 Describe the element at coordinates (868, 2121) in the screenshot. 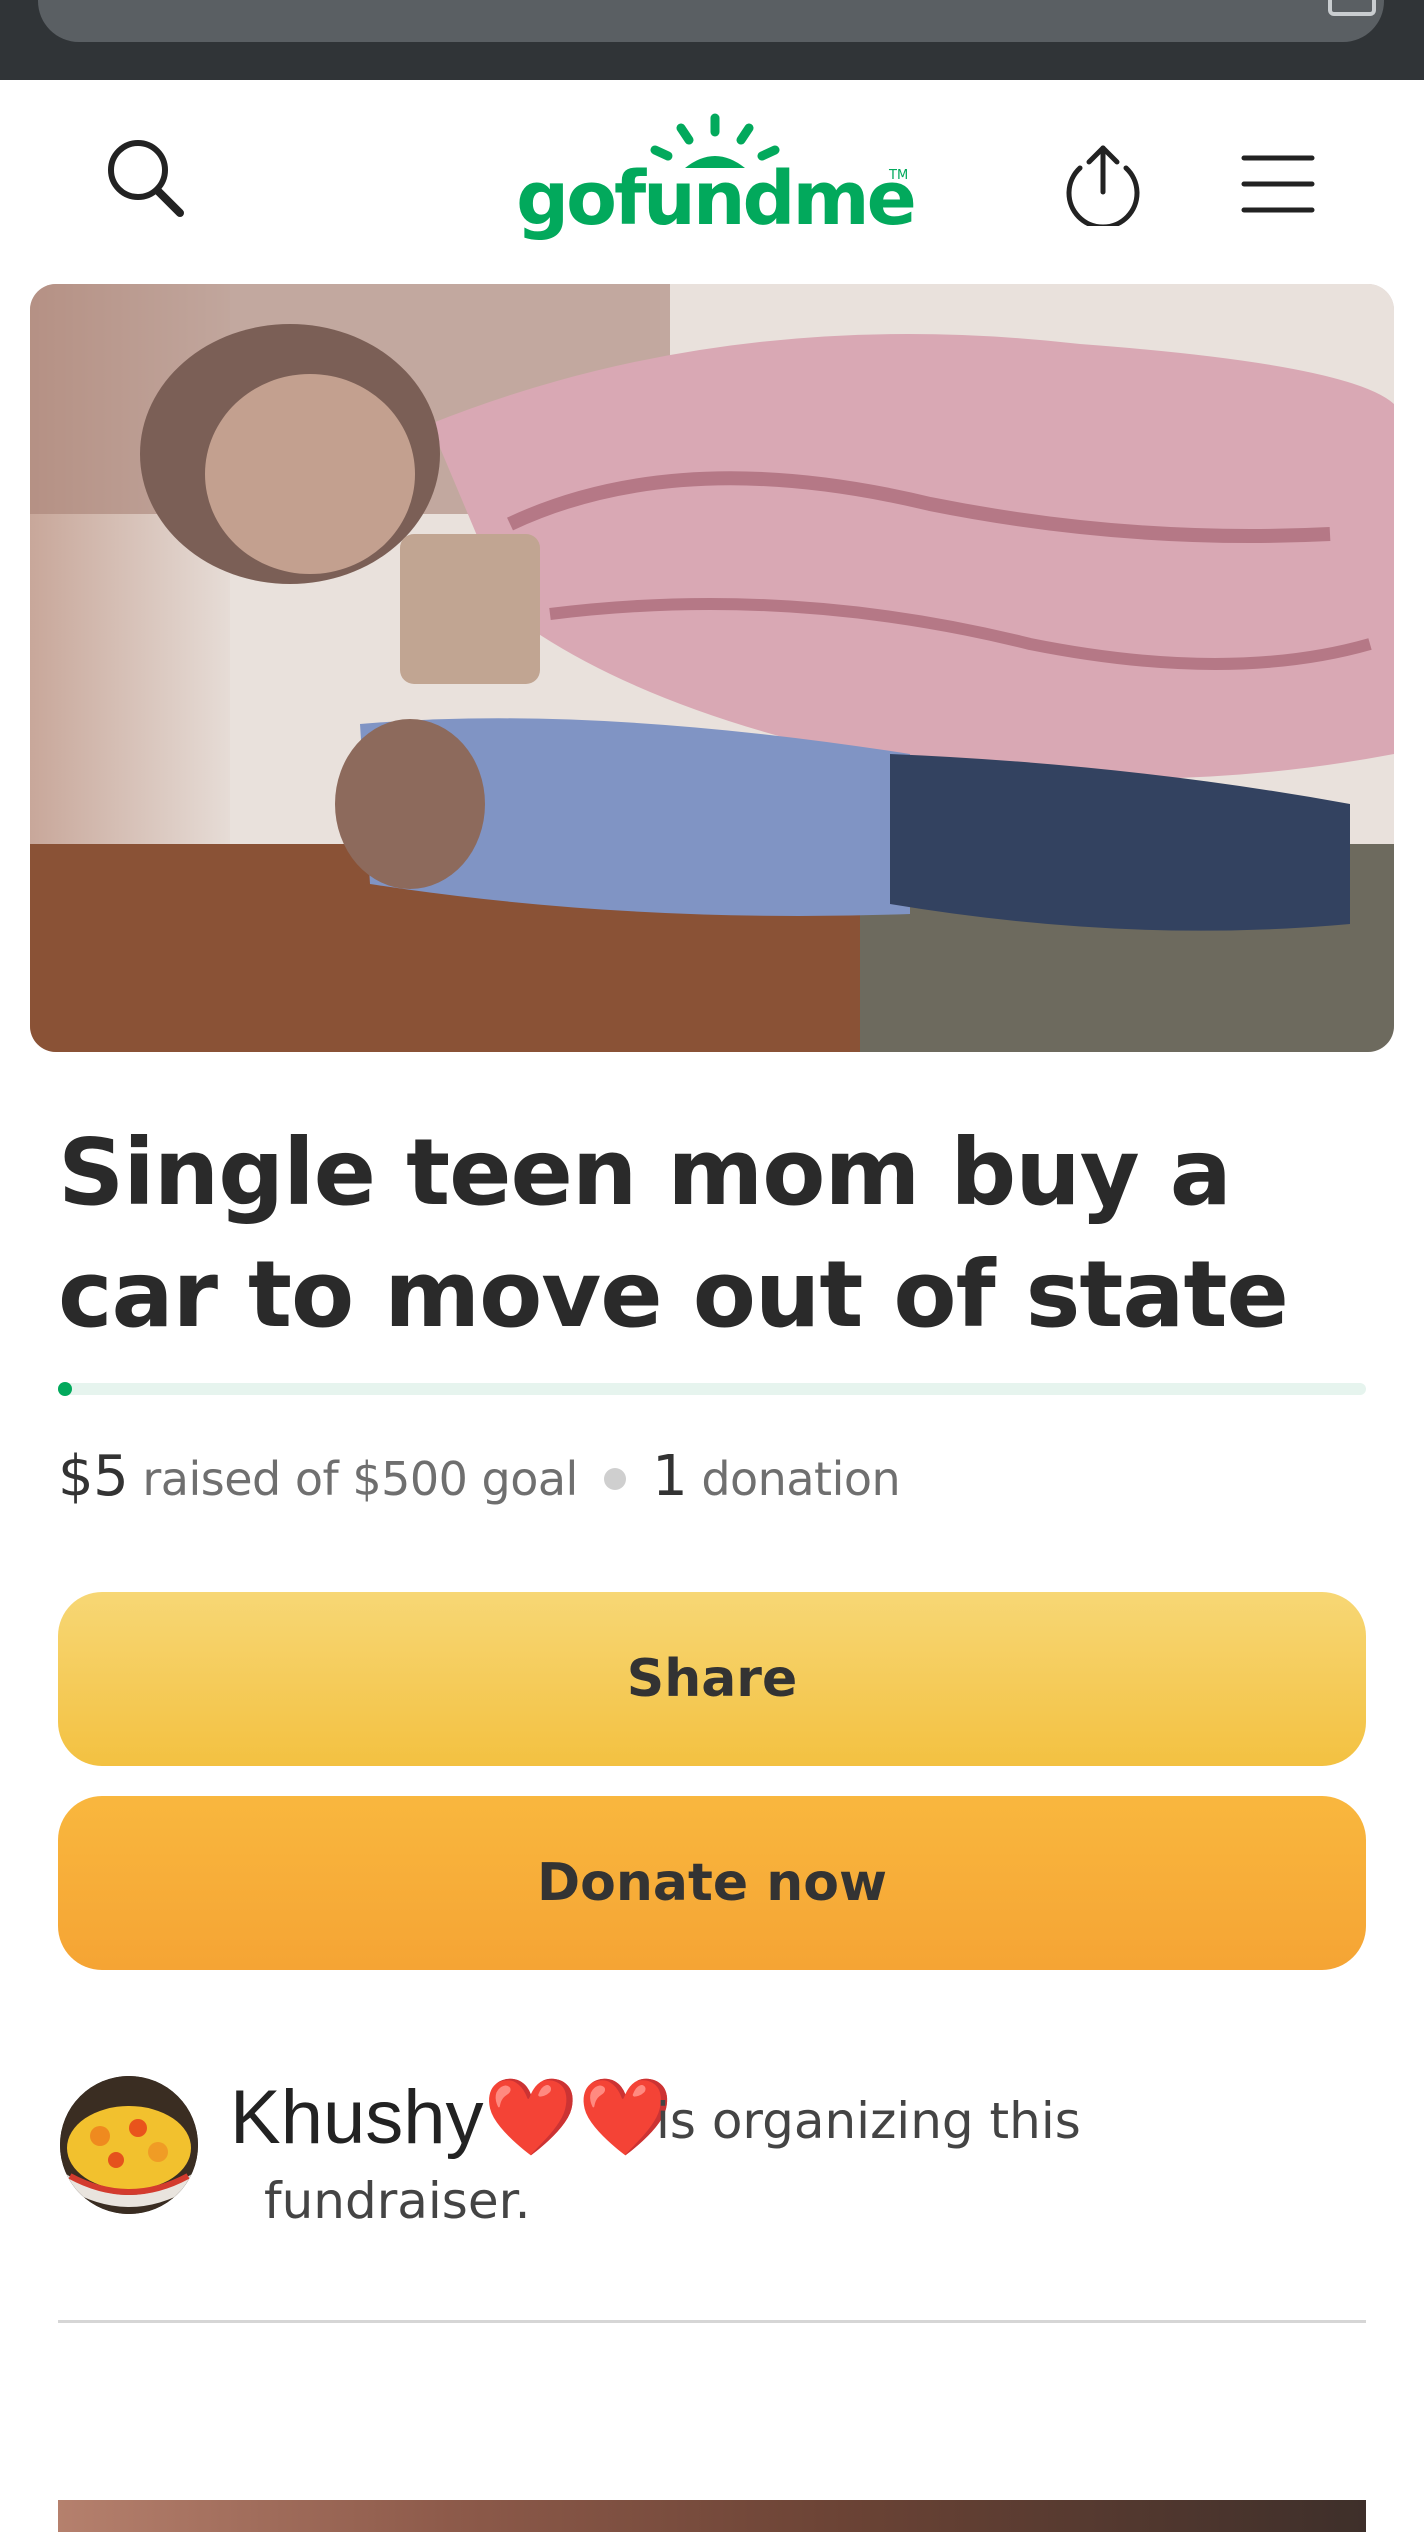

I see `organizer-text: is organizing this` at that location.